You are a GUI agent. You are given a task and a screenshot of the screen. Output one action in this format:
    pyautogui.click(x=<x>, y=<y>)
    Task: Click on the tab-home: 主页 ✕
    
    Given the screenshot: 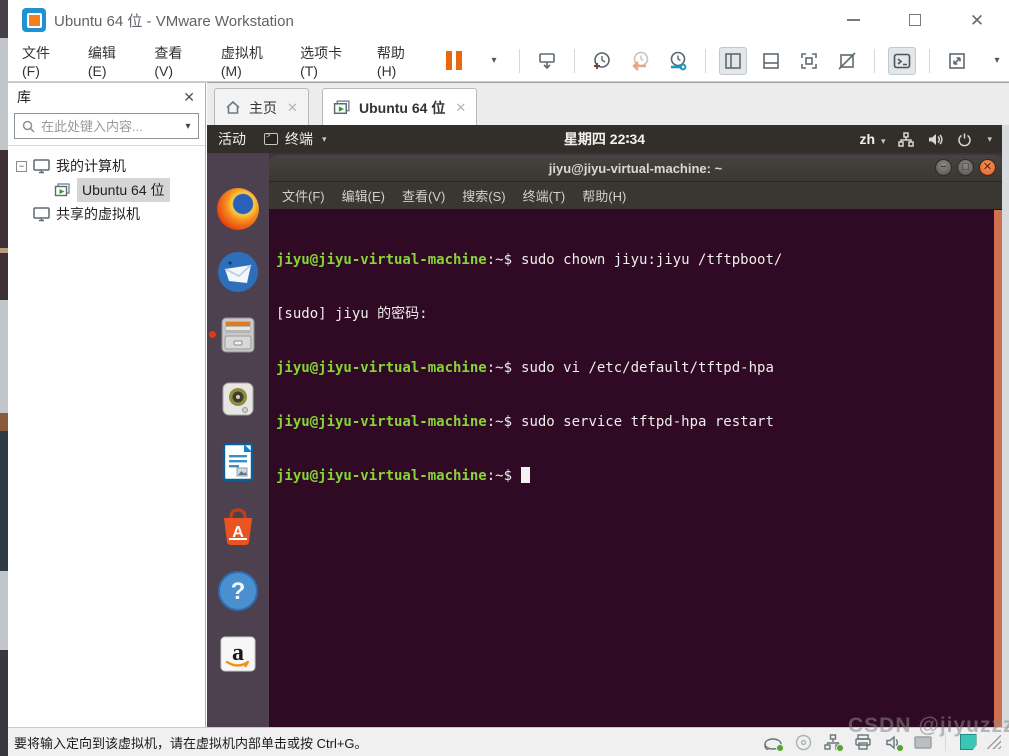 What is the action you would take?
    pyautogui.click(x=261, y=107)
    